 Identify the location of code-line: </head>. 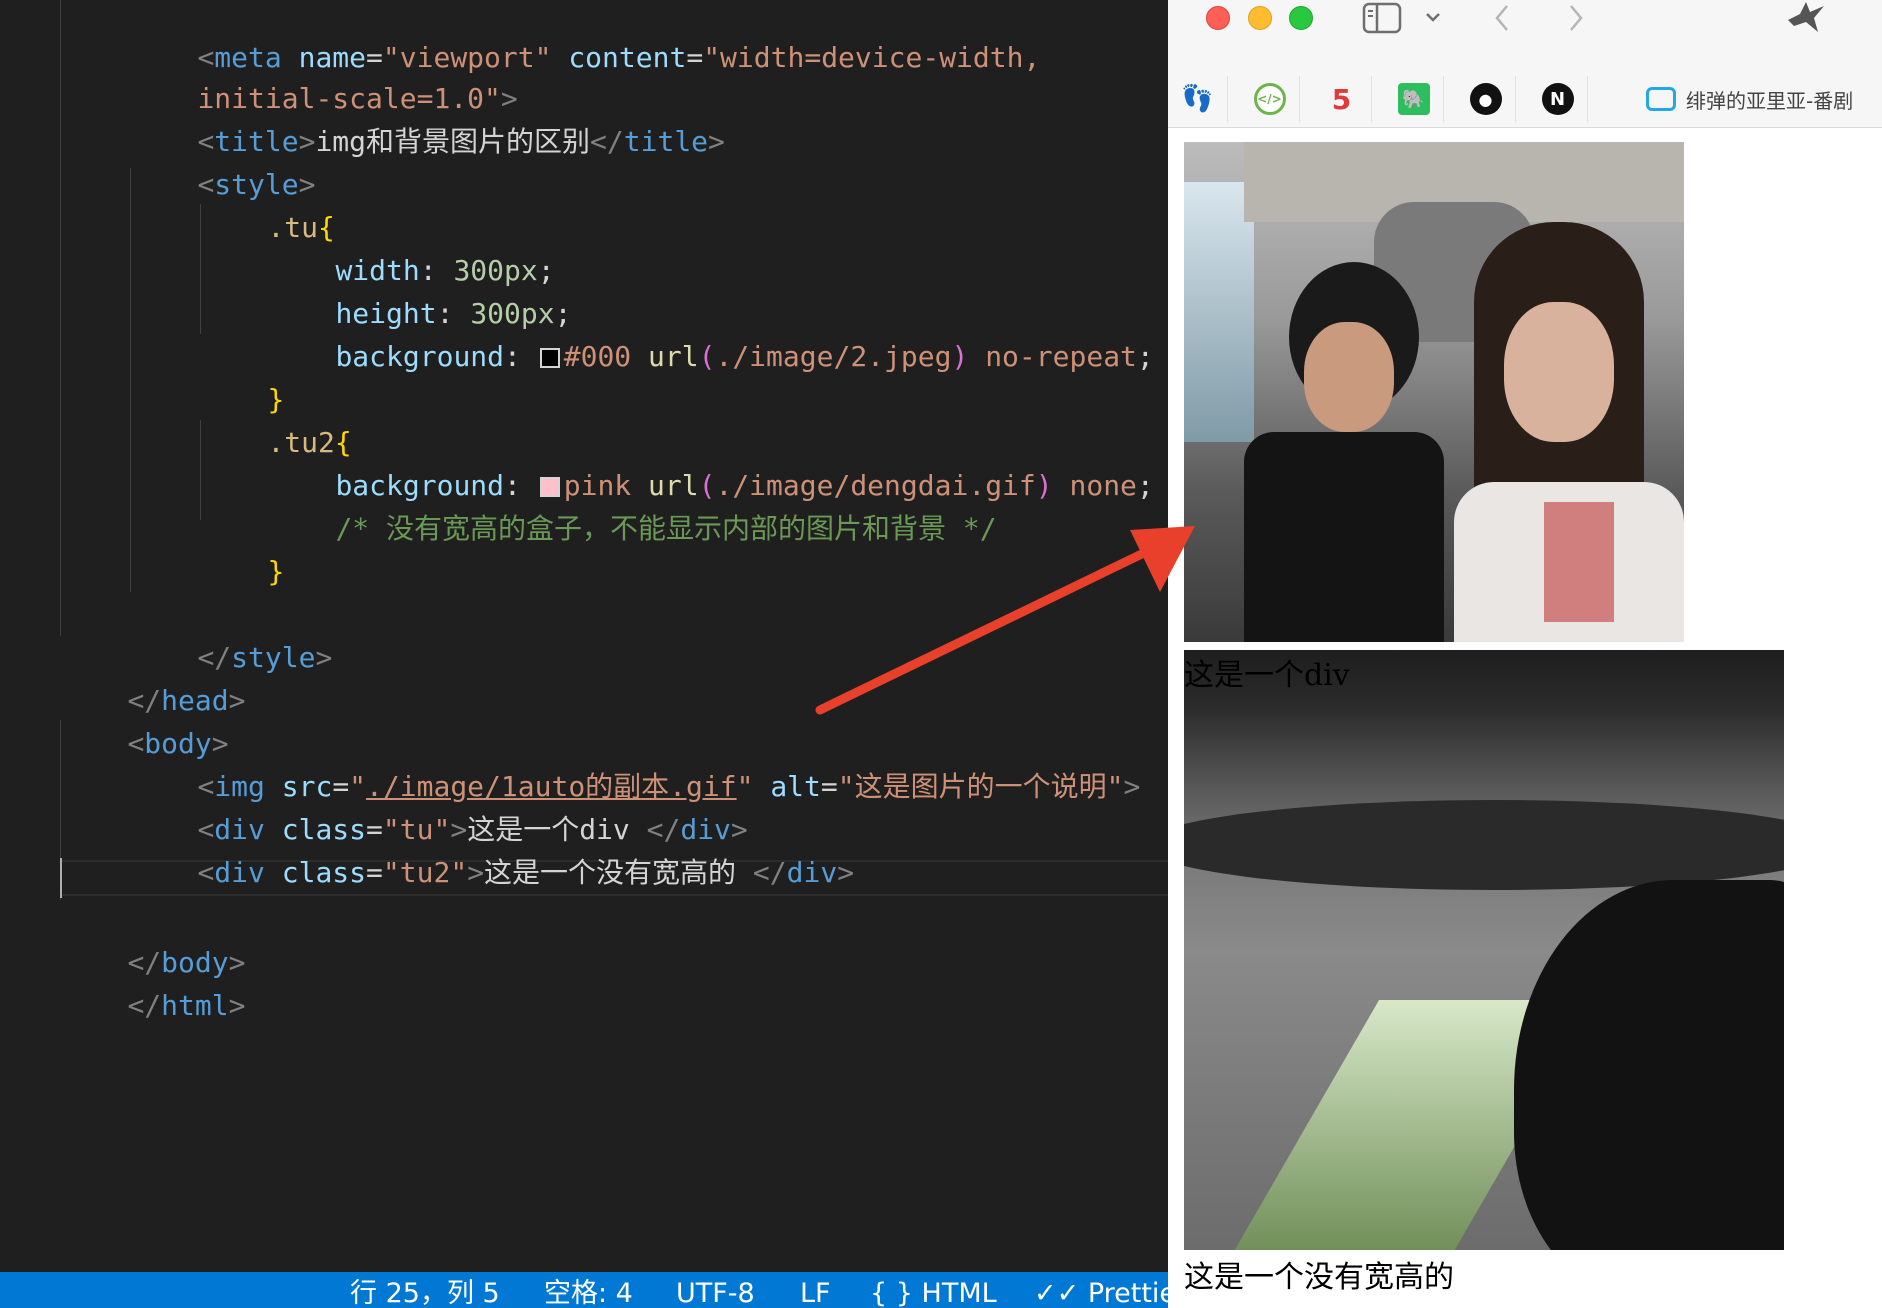
(152, 676).